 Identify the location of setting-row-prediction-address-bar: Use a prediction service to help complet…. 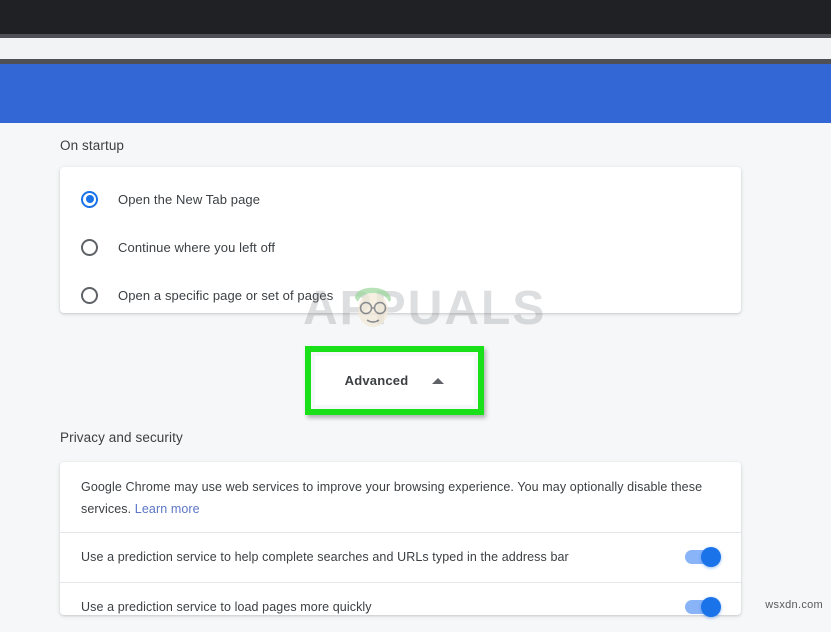
(400, 557).